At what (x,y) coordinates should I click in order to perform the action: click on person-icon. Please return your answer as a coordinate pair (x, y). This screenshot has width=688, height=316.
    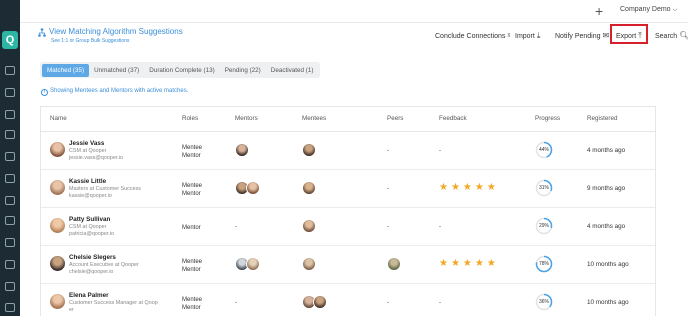
    Looking at the image, I should click on (10, 178).